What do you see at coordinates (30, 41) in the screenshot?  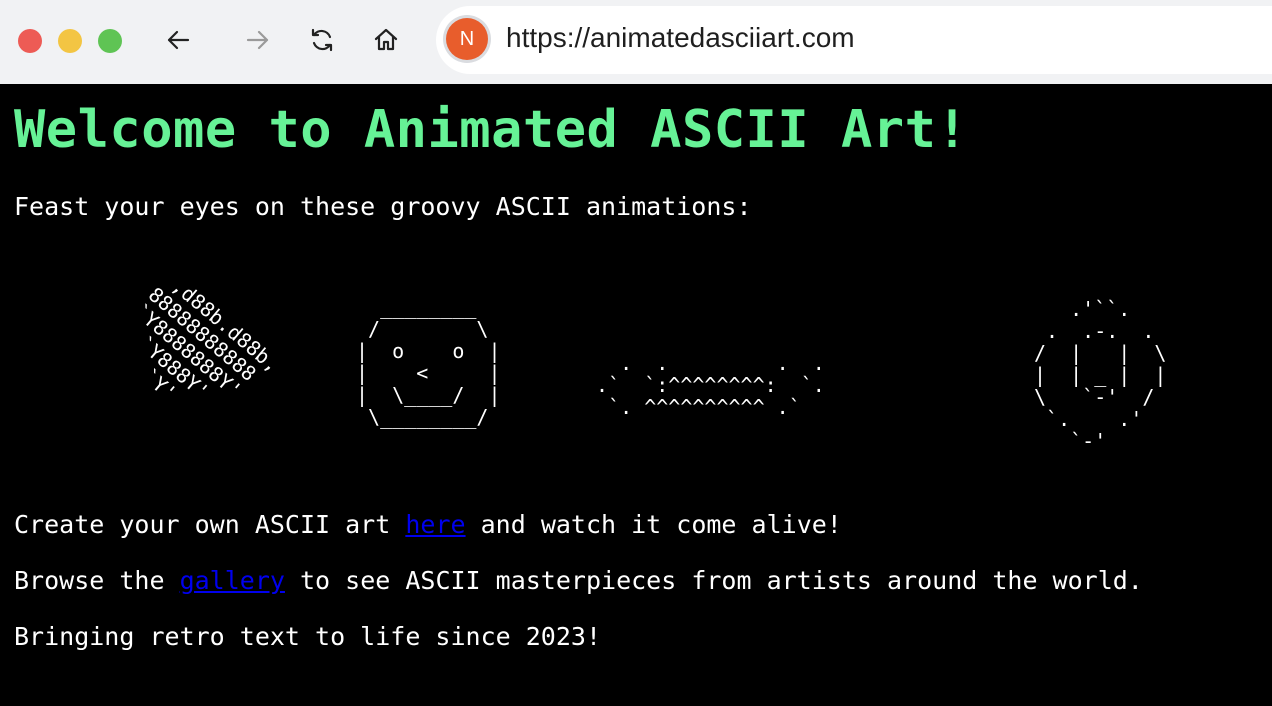 I see `close-window-button` at bounding box center [30, 41].